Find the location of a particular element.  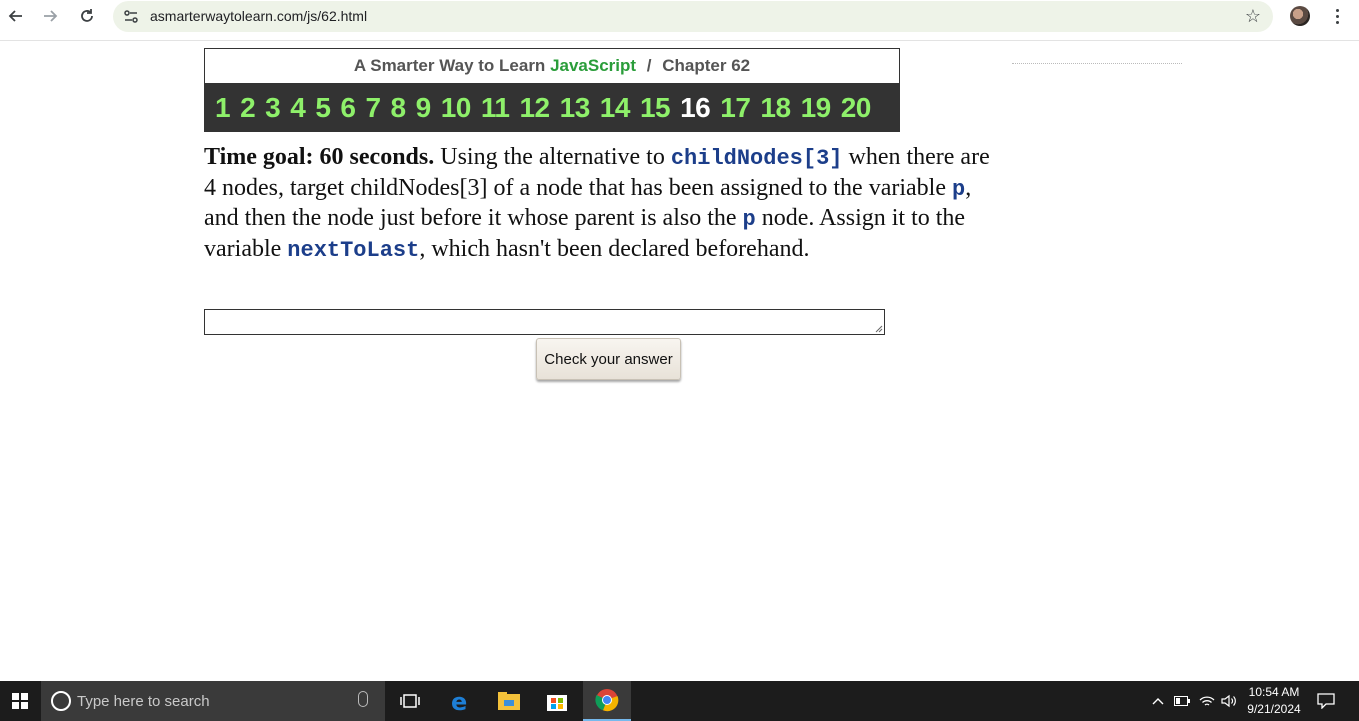

chapter-link-9: 9 is located at coordinates (424, 108).